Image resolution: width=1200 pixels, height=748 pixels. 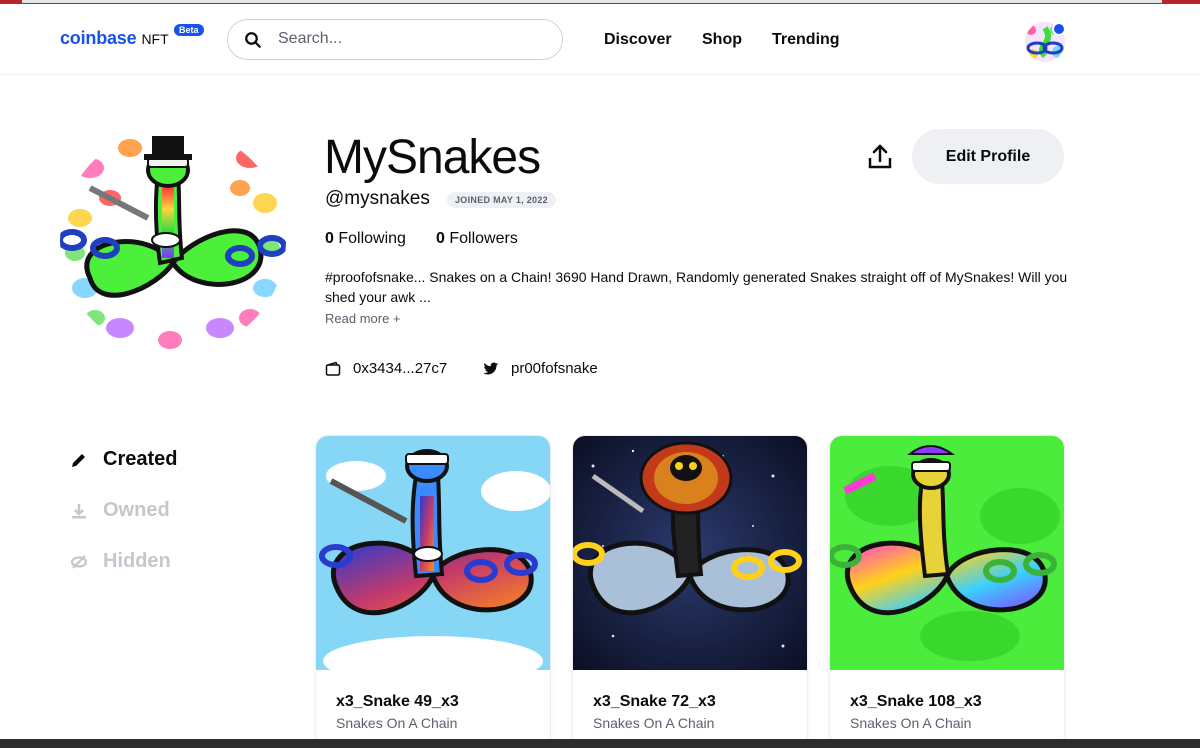 What do you see at coordinates (483, 238) in the screenshot?
I see `followers-label: Followers` at bounding box center [483, 238].